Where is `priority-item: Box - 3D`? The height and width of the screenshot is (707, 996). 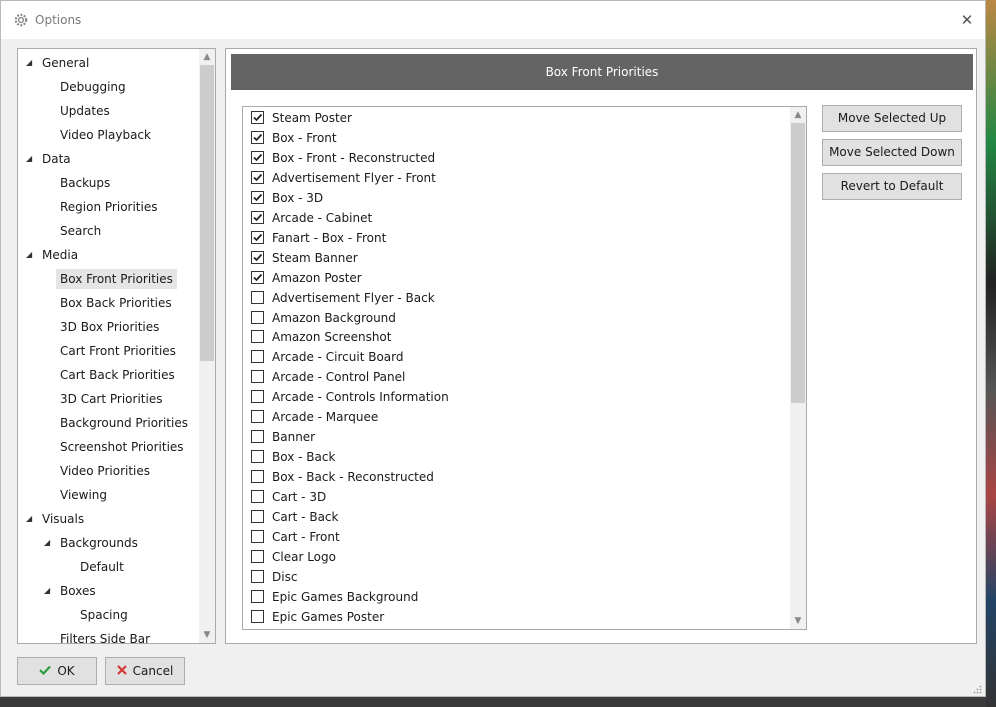
priority-item: Box - 3D is located at coordinates (515, 198).